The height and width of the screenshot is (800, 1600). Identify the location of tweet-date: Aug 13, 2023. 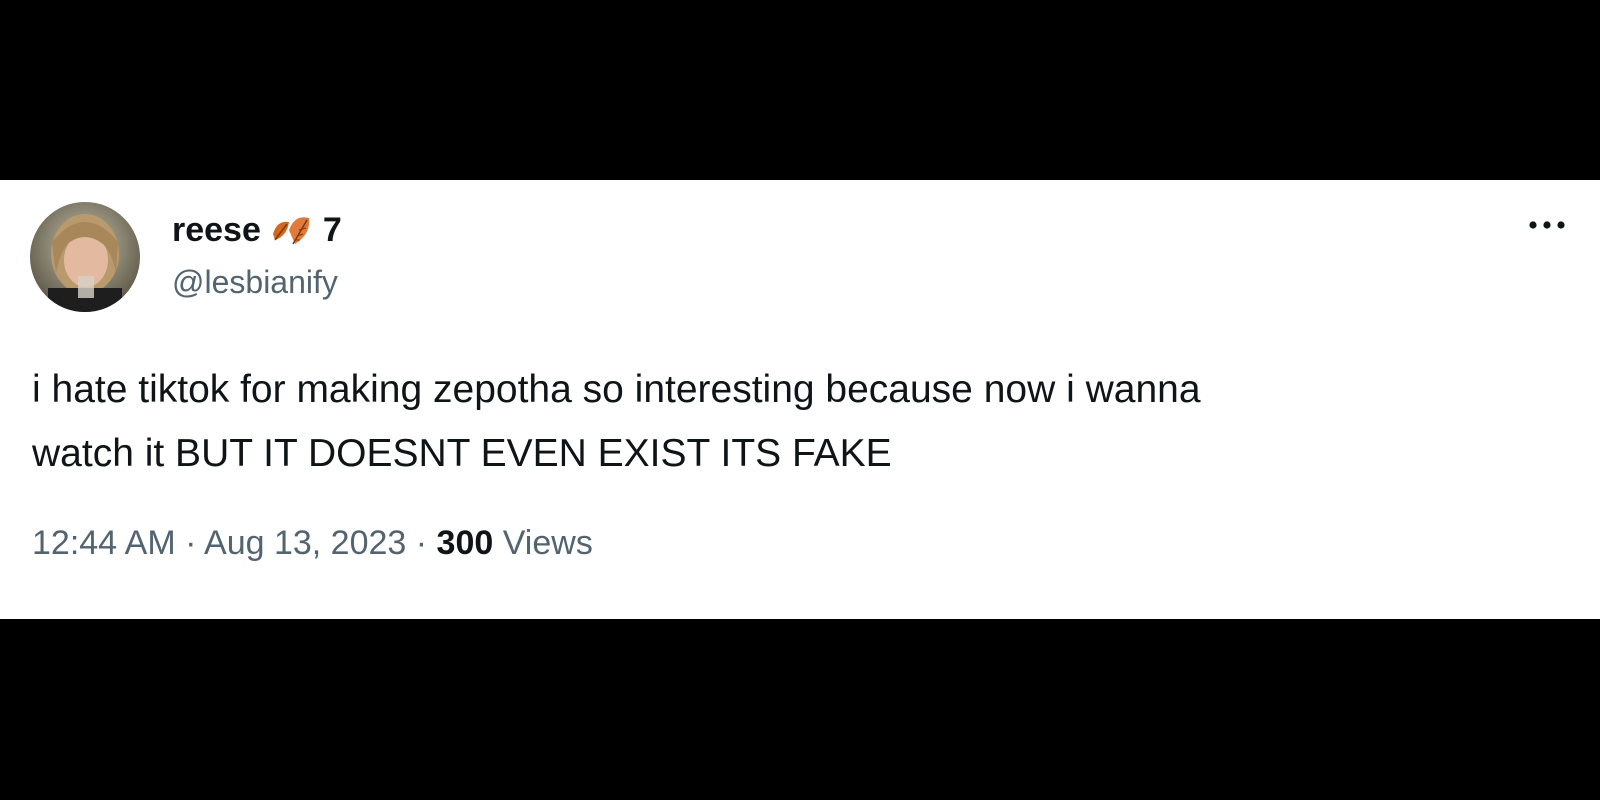
(305, 543).